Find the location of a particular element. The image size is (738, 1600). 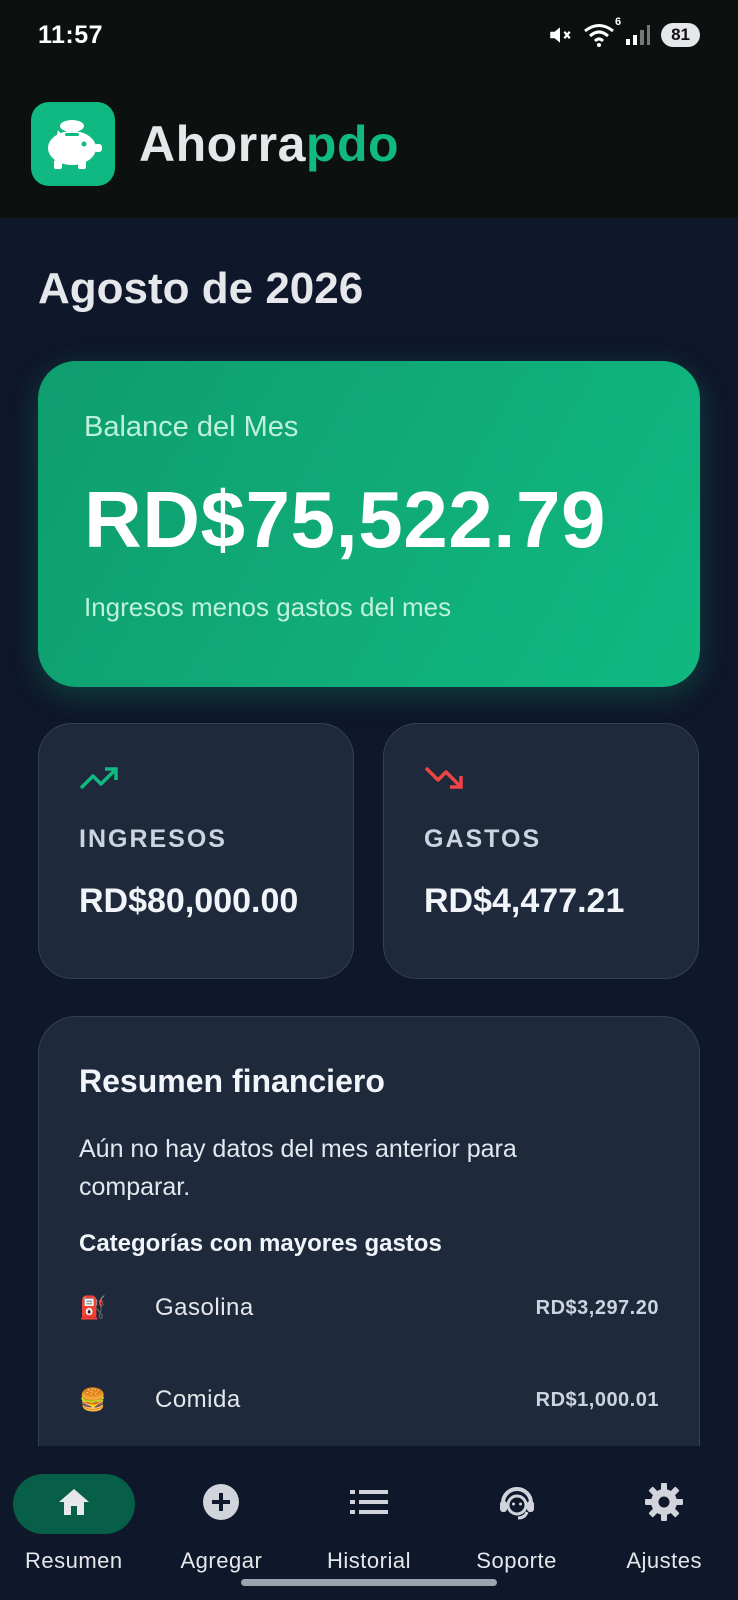

nav-label: Resumen is located at coordinates (73, 1560).